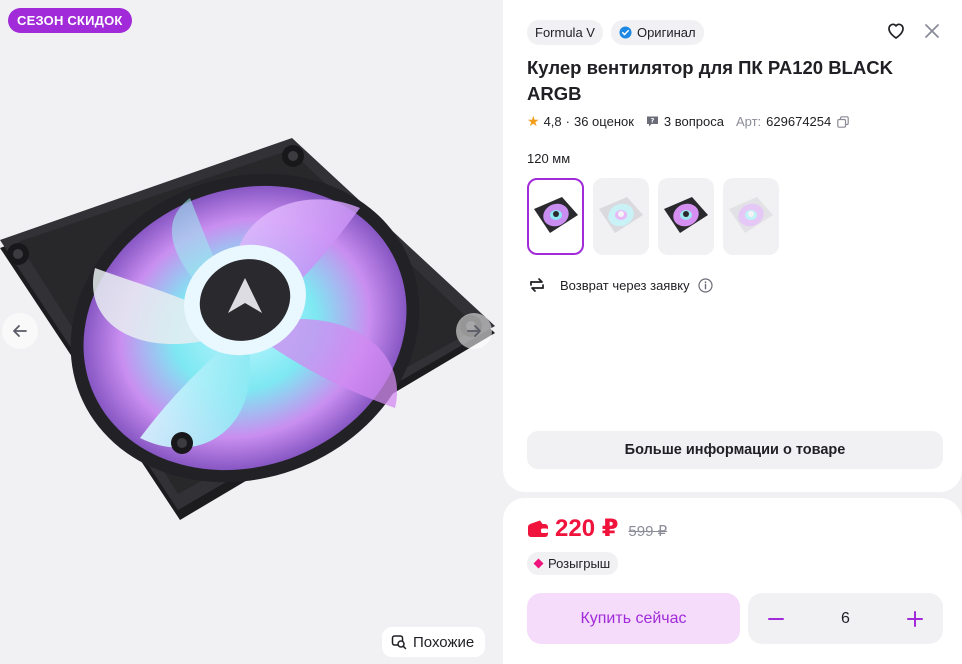  I want to click on previous-image-button, so click(20, 331).